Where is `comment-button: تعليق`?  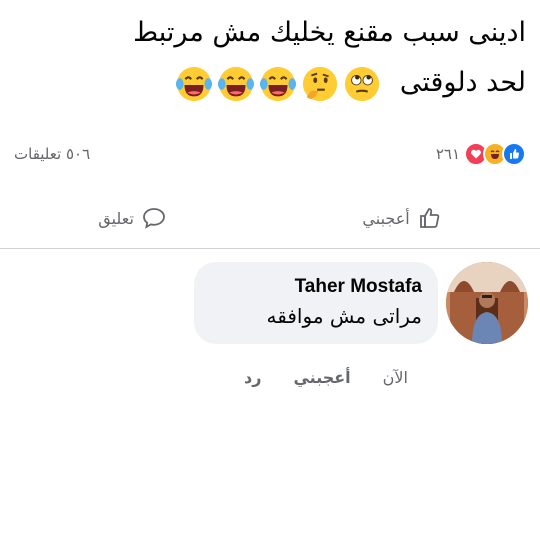 comment-button: تعليق is located at coordinates (132, 218).